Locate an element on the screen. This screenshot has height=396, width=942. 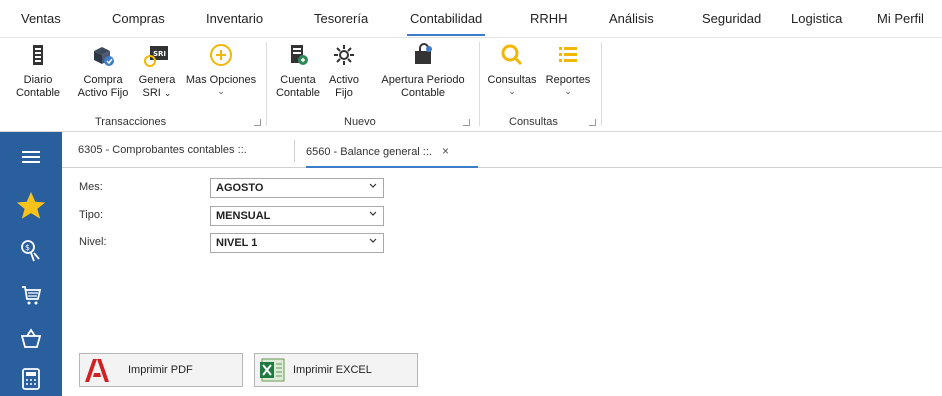
nivel-value: NIVEL 1 is located at coordinates (237, 243).